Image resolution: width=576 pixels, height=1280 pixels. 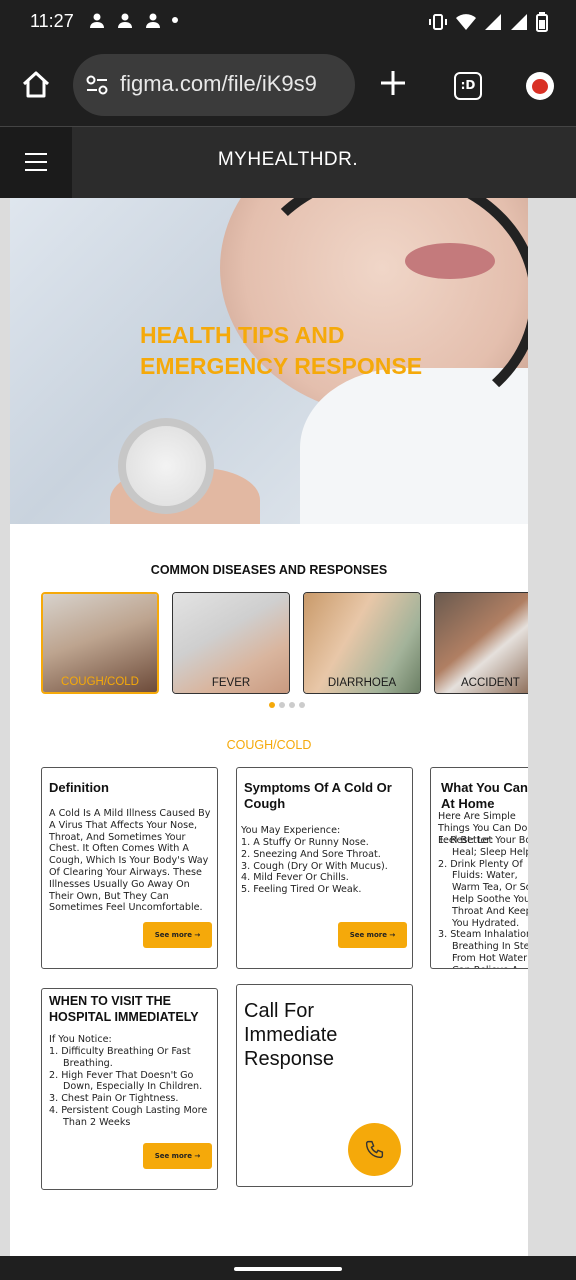 What do you see at coordinates (291, 1035) in the screenshot?
I see `call-title: Call For Immediate Response` at bounding box center [291, 1035].